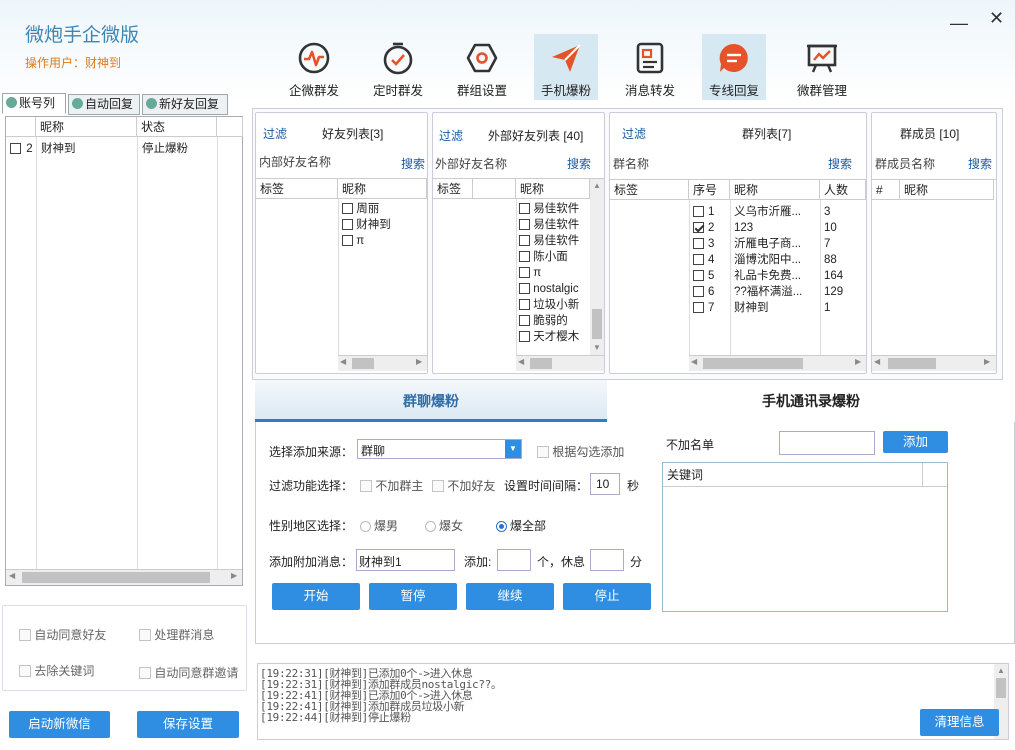 This screenshot has height=750, width=1015. What do you see at coordinates (86, 127) in the screenshot?
I see `table-header-nickname: 昵称` at bounding box center [86, 127].